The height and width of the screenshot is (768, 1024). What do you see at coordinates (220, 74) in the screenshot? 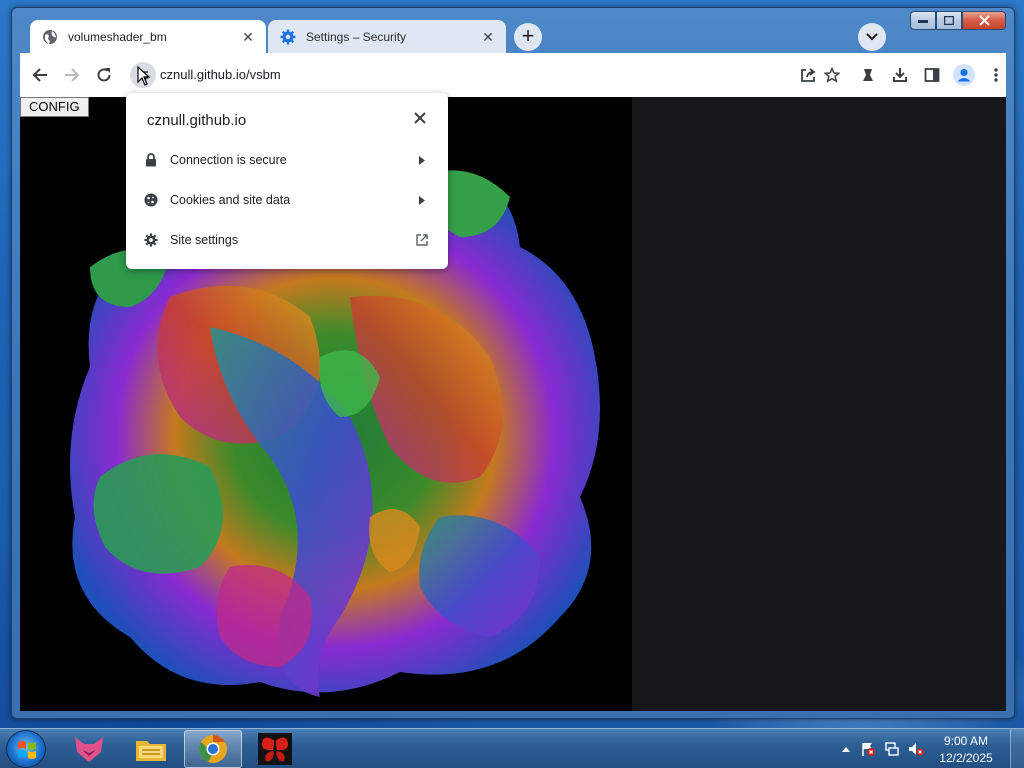
I see `url-text: cznull.github.io/vsbm` at bounding box center [220, 74].